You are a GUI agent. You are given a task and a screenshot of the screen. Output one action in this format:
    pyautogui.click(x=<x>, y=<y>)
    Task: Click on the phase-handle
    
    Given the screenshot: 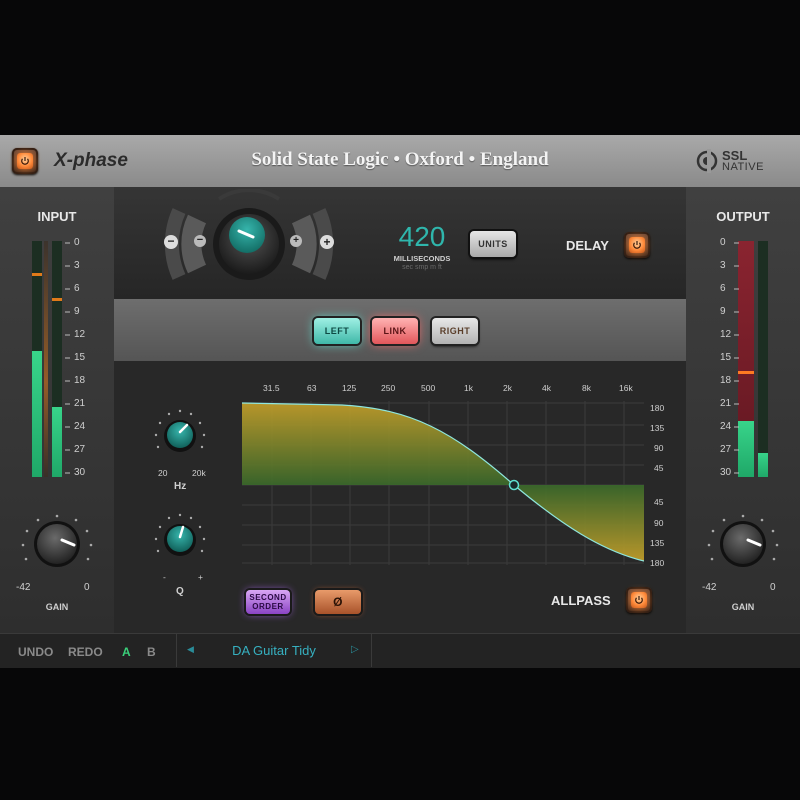 What is the action you would take?
    pyautogui.click(x=514, y=485)
    